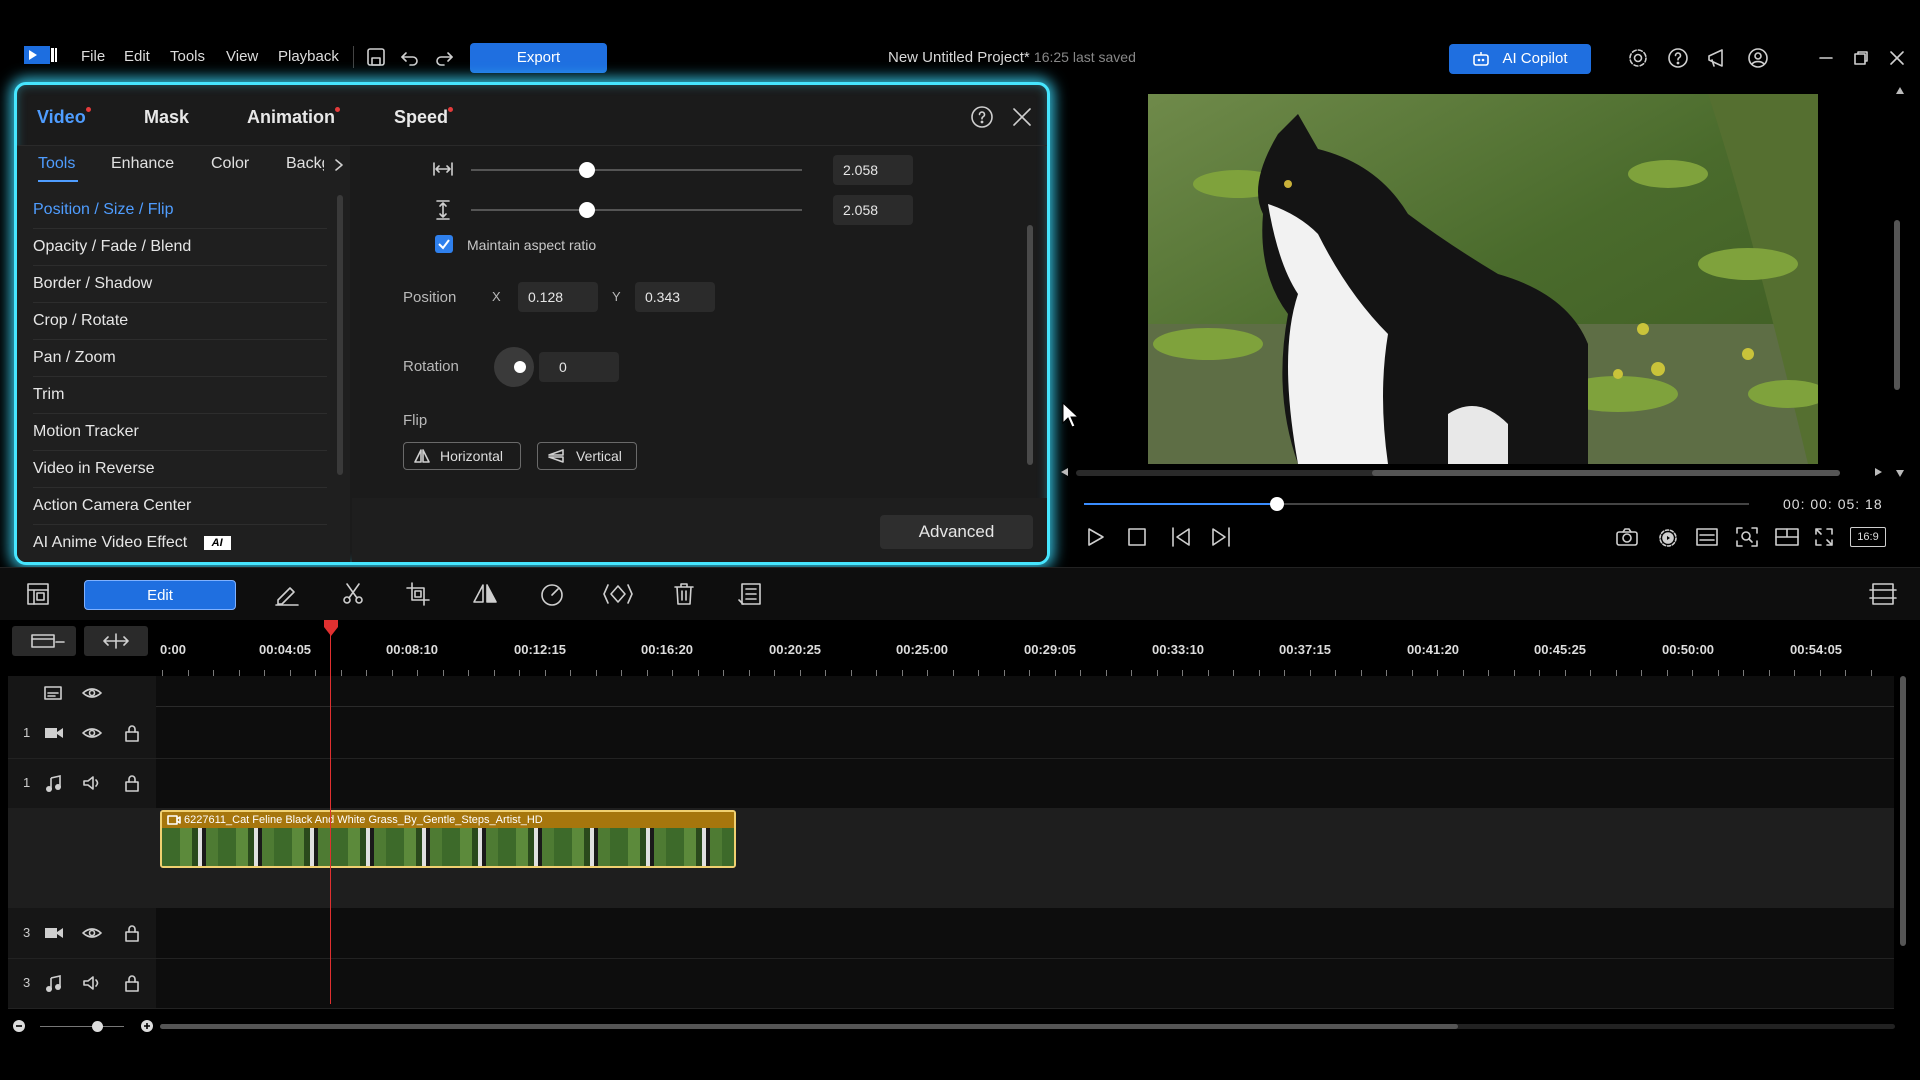  I want to click on crop-icon, so click(419, 594).